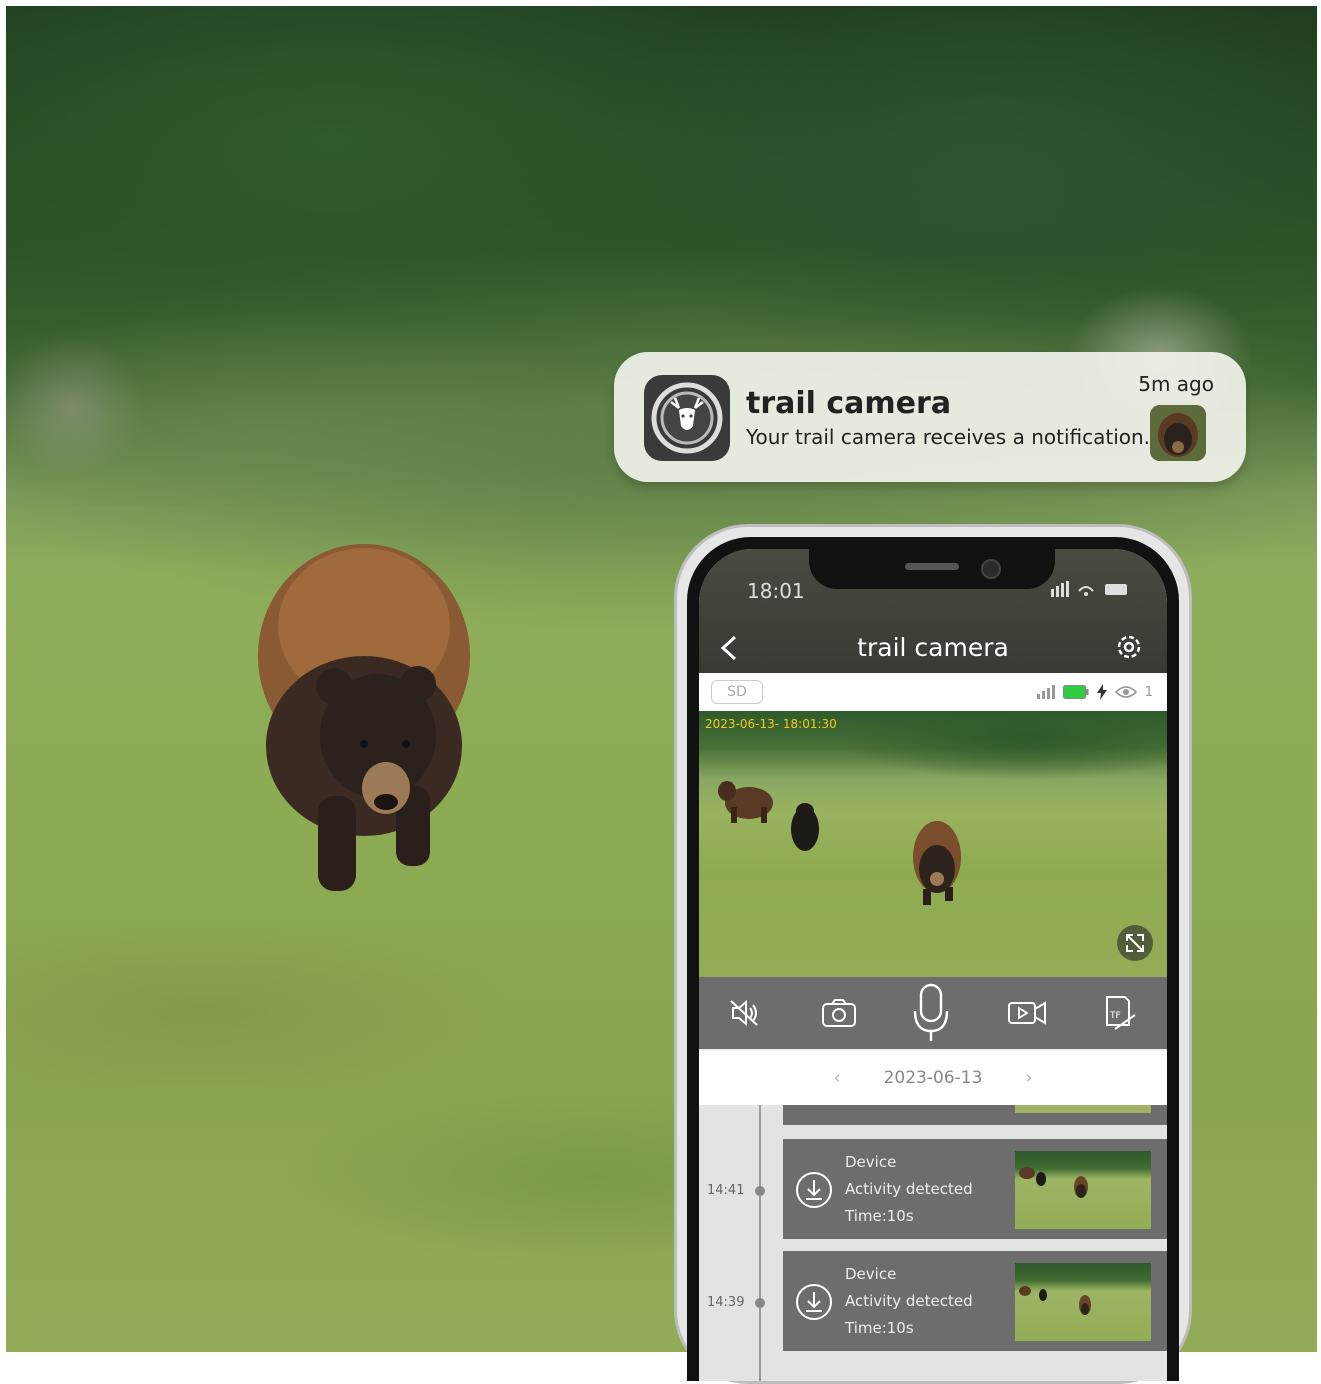 This screenshot has width=1321, height=1384. I want to click on event-timeline: 14:41 Device Activity detected Time:10s, so click(933, 1243).